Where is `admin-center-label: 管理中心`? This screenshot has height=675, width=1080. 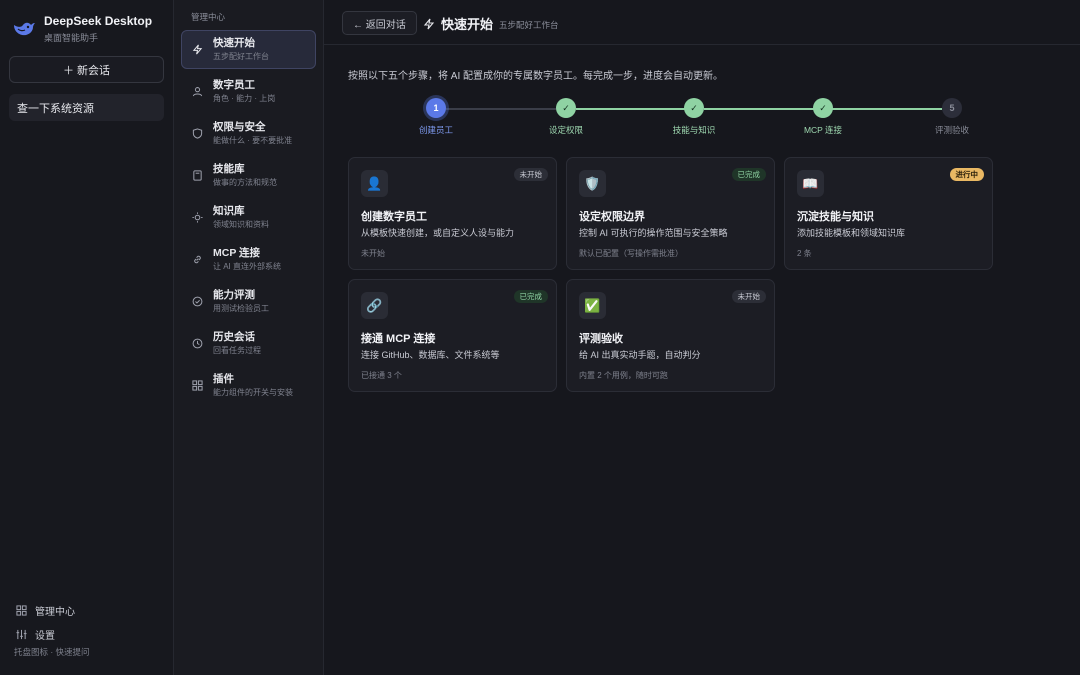 admin-center-label: 管理中心 is located at coordinates (55, 612).